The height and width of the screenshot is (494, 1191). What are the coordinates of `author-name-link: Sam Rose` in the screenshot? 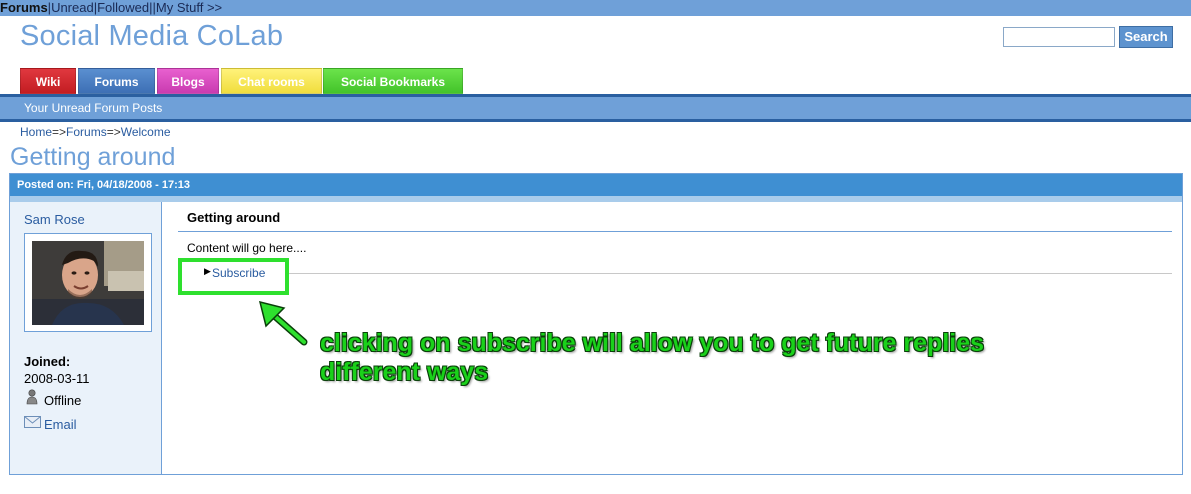 It's located at (54, 219).